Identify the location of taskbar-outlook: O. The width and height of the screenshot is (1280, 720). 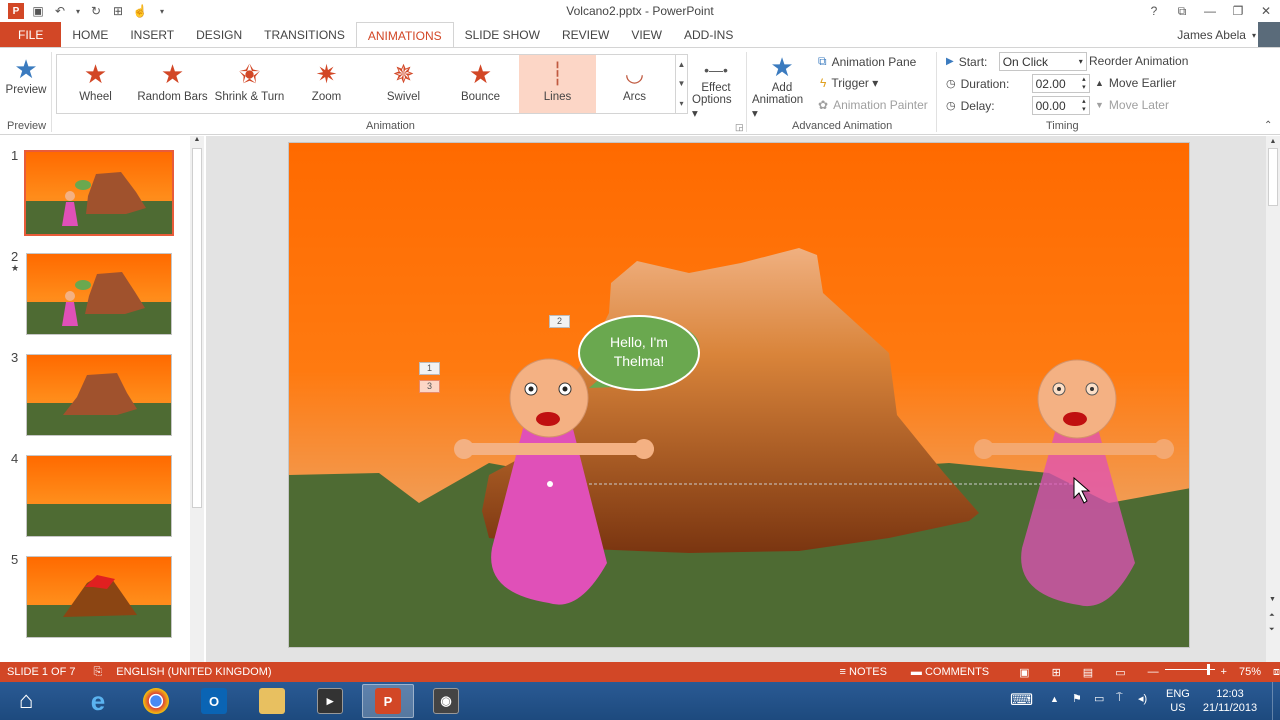
(214, 701).